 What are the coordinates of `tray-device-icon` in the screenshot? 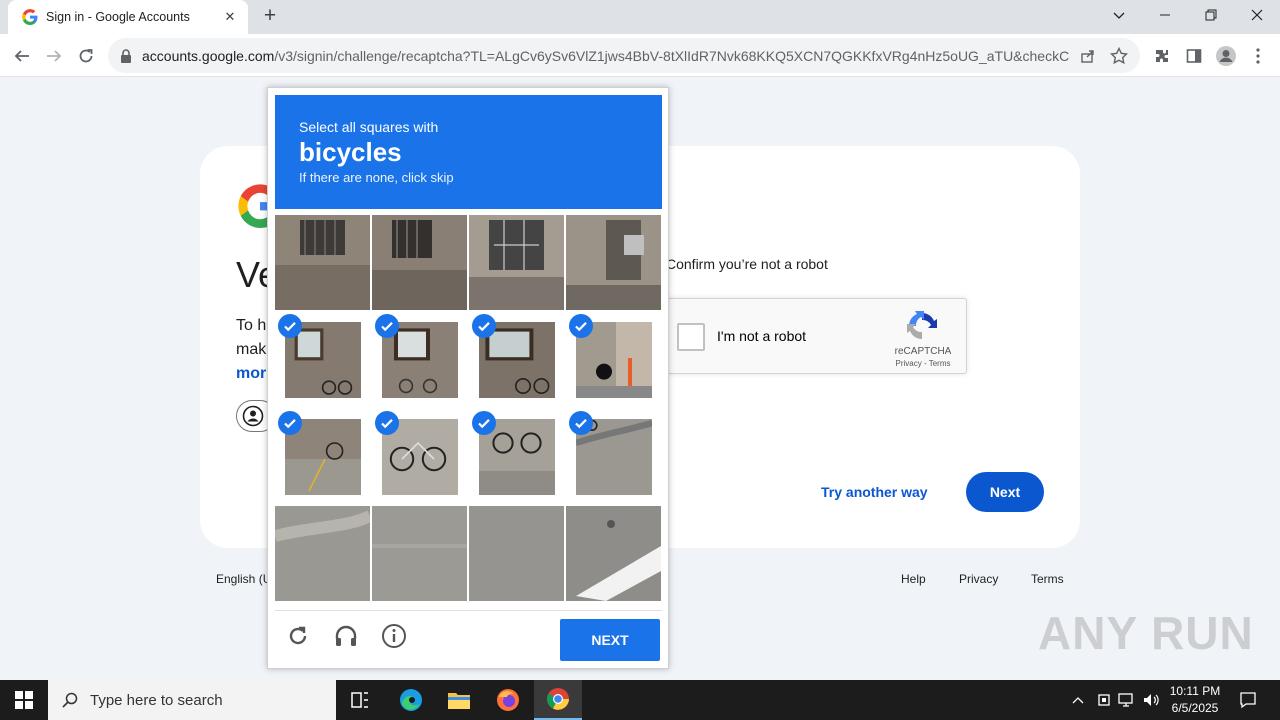 It's located at (1104, 700).